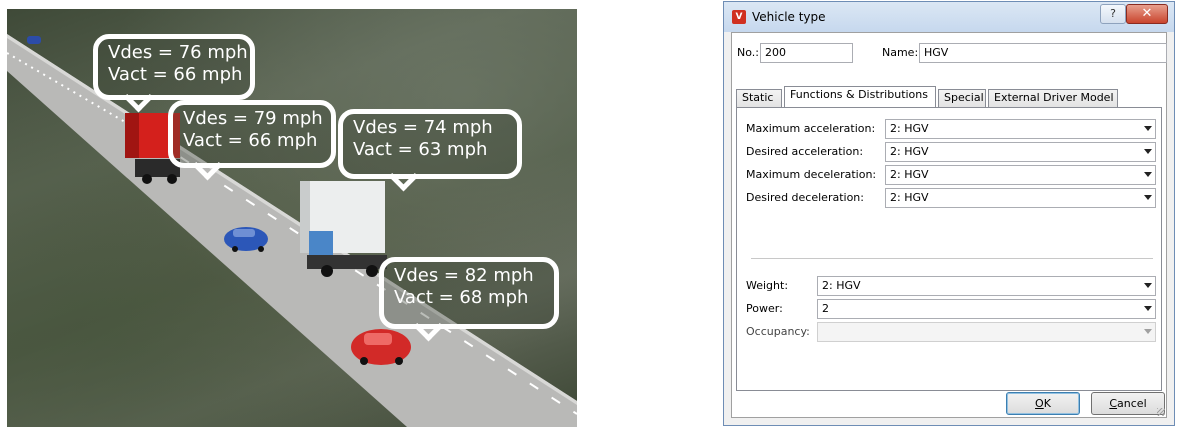 Image resolution: width=1179 pixels, height=429 pixels. What do you see at coordinates (767, 285) in the screenshot?
I see `weight-label: Weight:` at bounding box center [767, 285].